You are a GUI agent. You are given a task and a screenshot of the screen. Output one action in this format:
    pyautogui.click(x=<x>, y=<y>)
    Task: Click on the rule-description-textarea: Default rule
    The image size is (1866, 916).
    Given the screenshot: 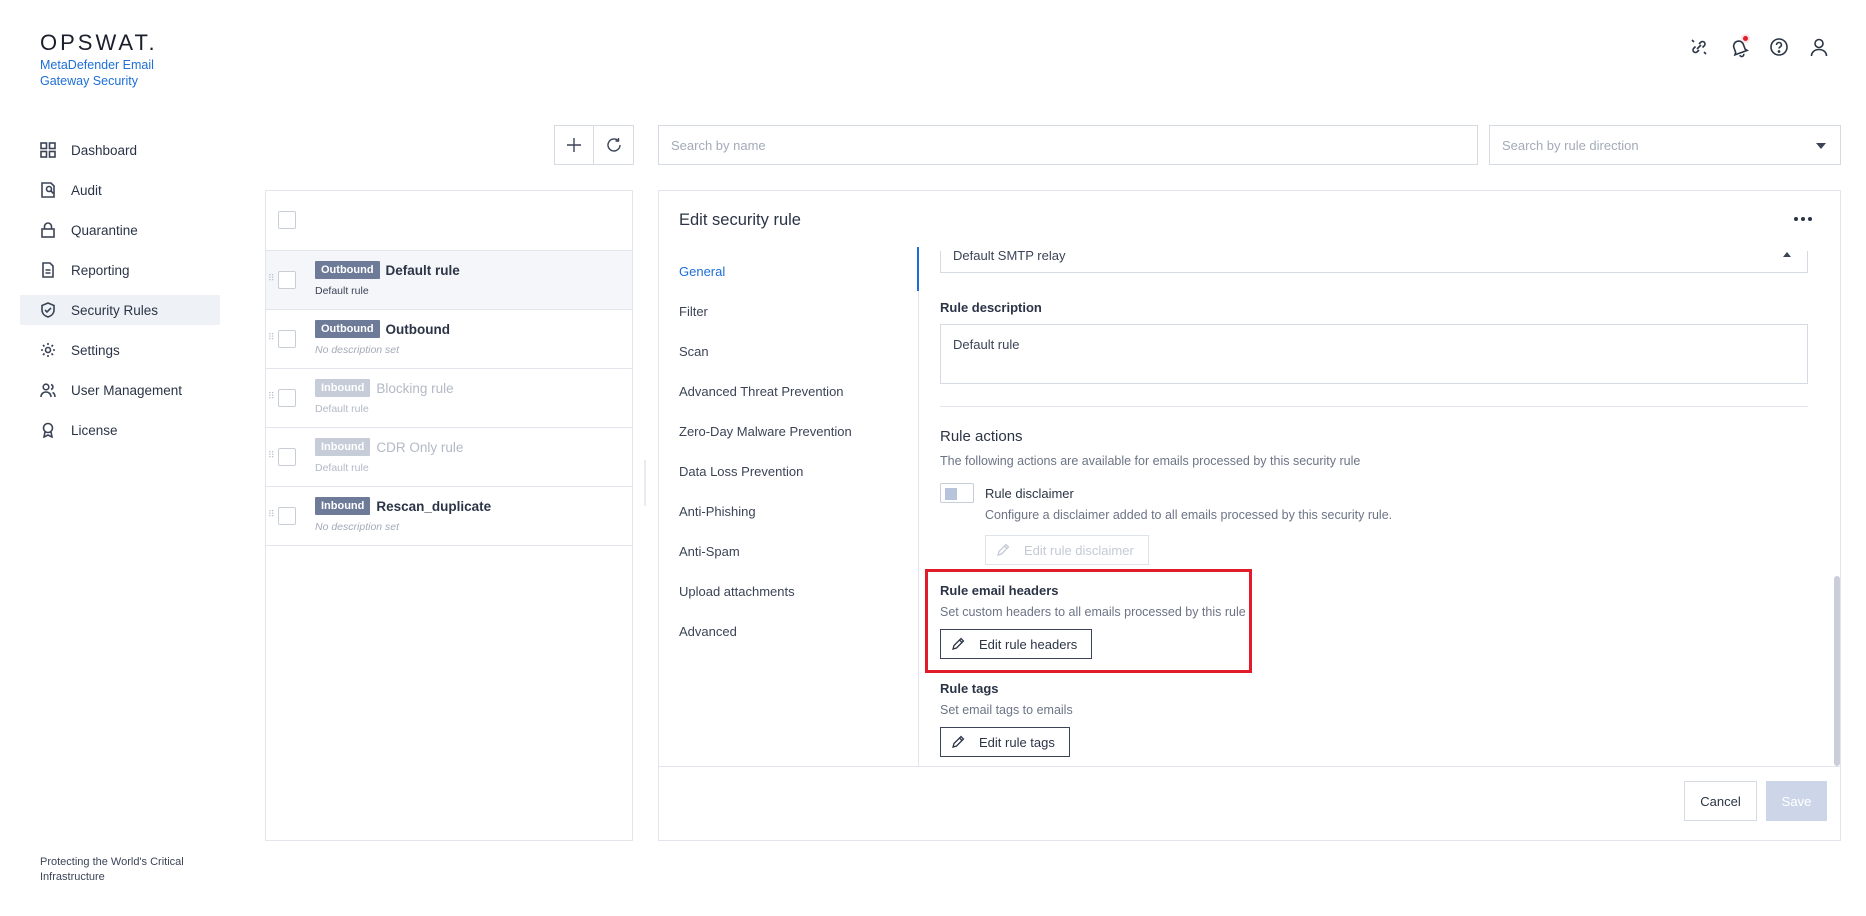 What is the action you would take?
    pyautogui.click(x=1374, y=354)
    